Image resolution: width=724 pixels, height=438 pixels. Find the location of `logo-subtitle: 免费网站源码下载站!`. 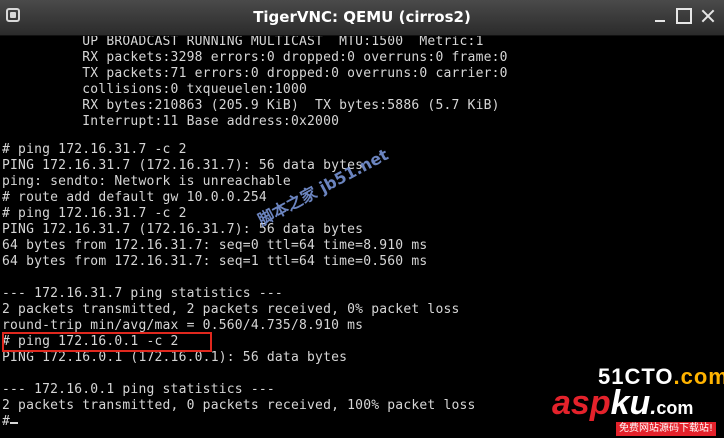

logo-subtitle: 免费网站源码下载站! is located at coordinates (666, 429).